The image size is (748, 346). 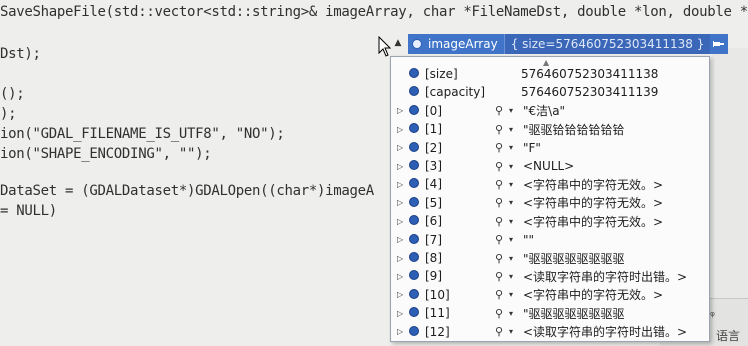 What do you see at coordinates (550, 148) in the screenshot?
I see `datatip-row: ▷ [2] ⚲ ▾ "F"` at bounding box center [550, 148].